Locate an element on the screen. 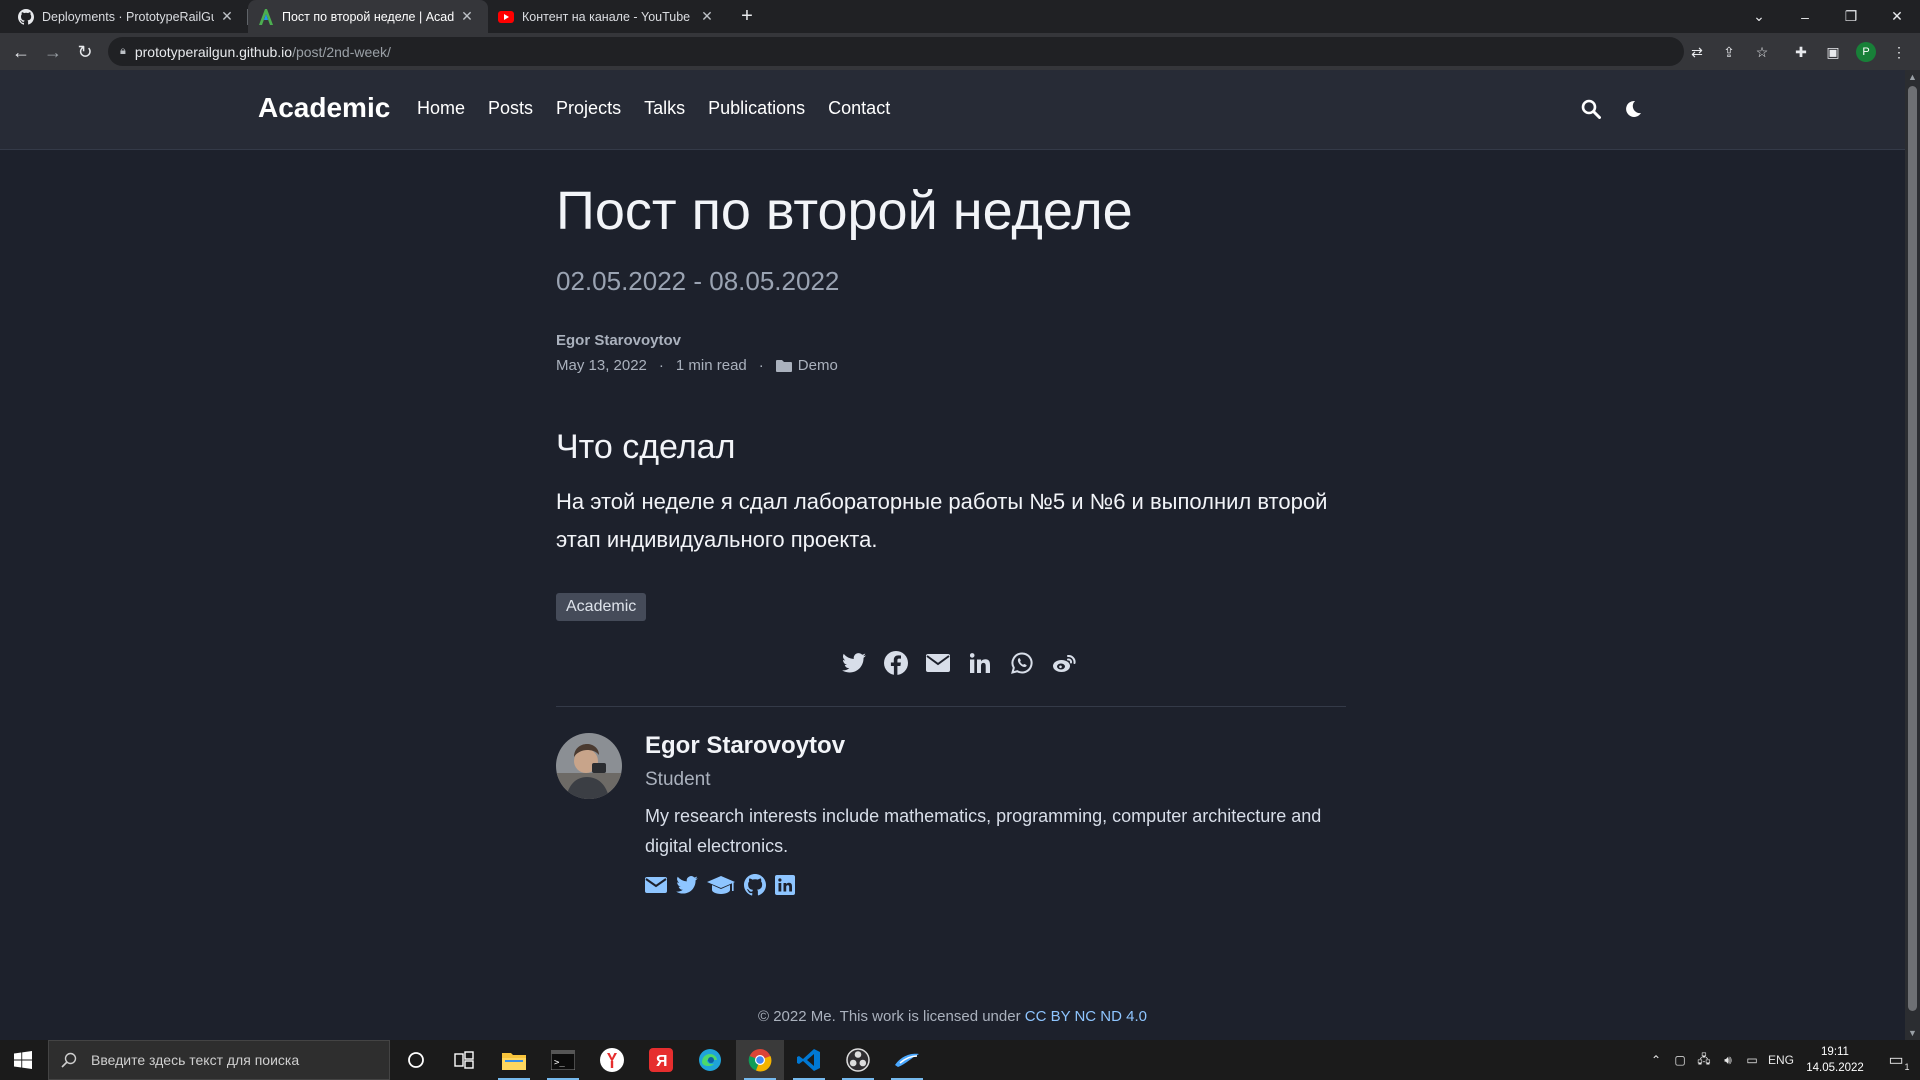 The image size is (1920, 1080). windows-start-icon is located at coordinates (23, 1060).